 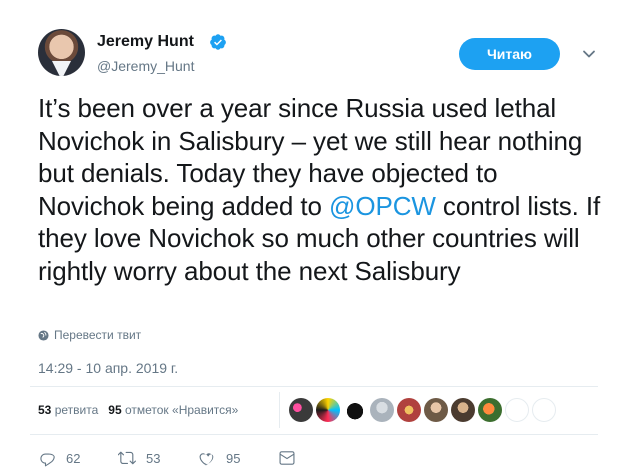 I want to click on retweets-stat: 53 ретвита, so click(x=68, y=410).